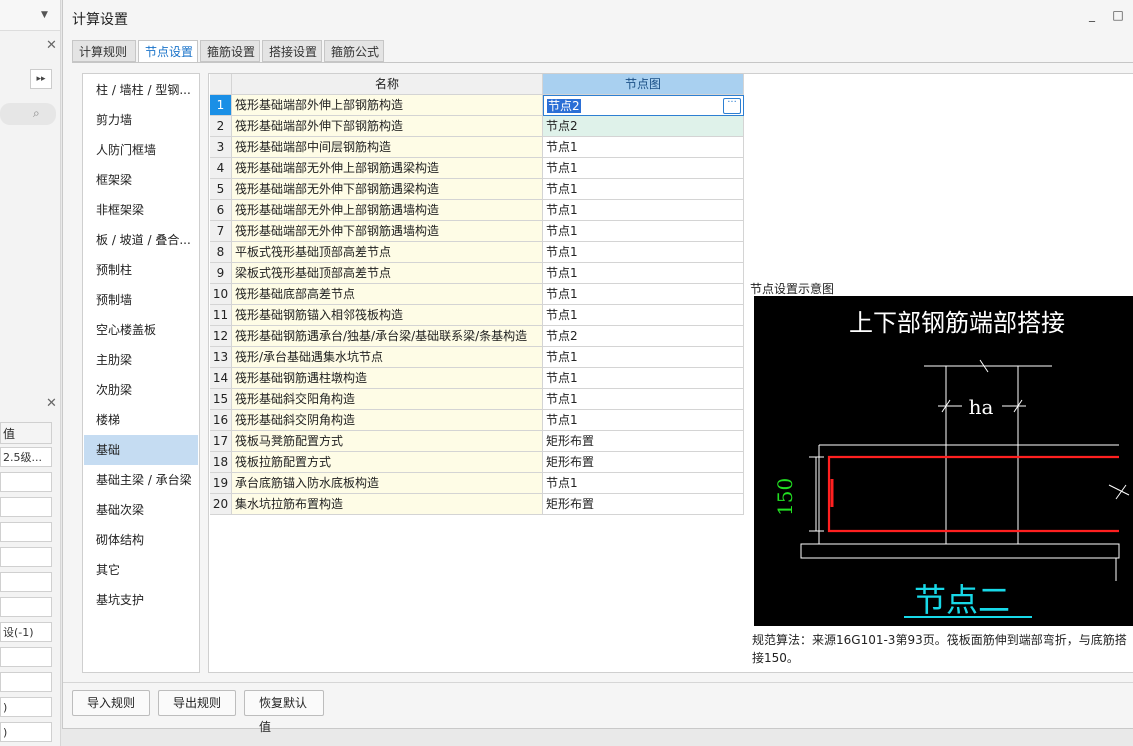 This screenshot has width=1133, height=746. I want to click on row-number: 19, so click(221, 483).